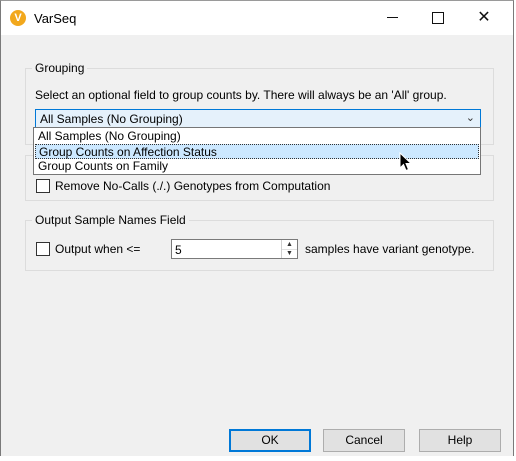  I want to click on dropdown-option-highlighted: Group Counts on Affection Status, so click(257, 151).